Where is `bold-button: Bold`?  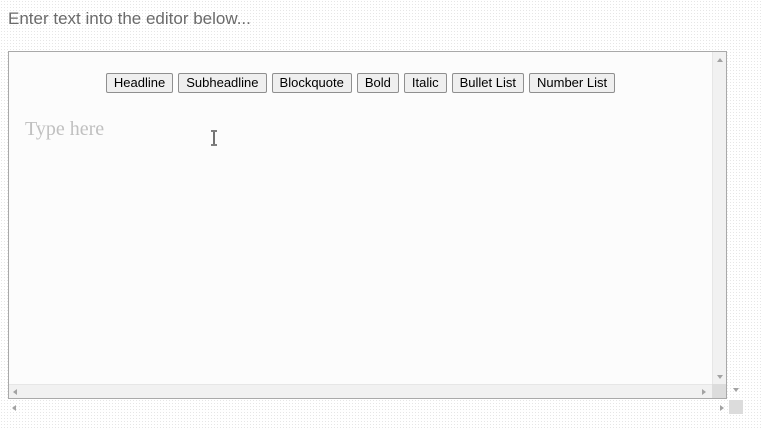
bold-button: Bold is located at coordinates (377, 83).